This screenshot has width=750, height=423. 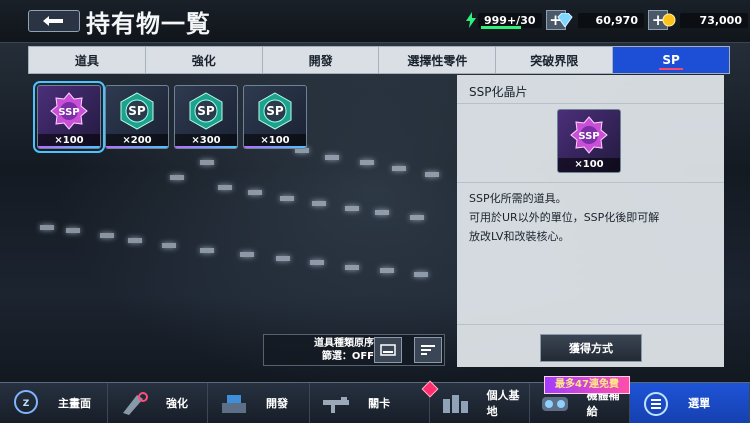 I want to click on header-bar: 持有物一覧 999+/30 + 60,970 + 73,000, so click(x=375, y=21).